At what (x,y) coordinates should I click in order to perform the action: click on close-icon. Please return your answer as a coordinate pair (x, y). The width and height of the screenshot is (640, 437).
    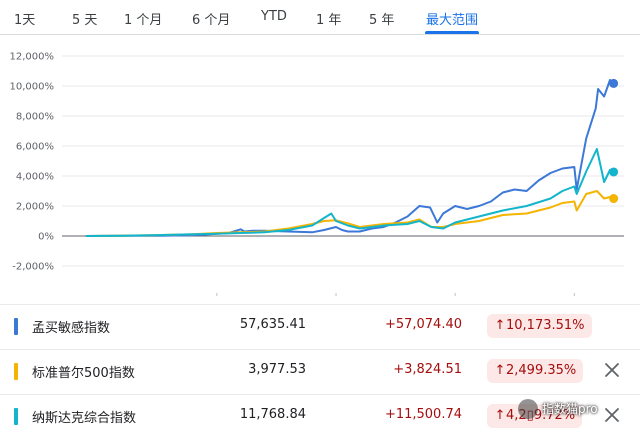
    Looking at the image, I should click on (612, 370).